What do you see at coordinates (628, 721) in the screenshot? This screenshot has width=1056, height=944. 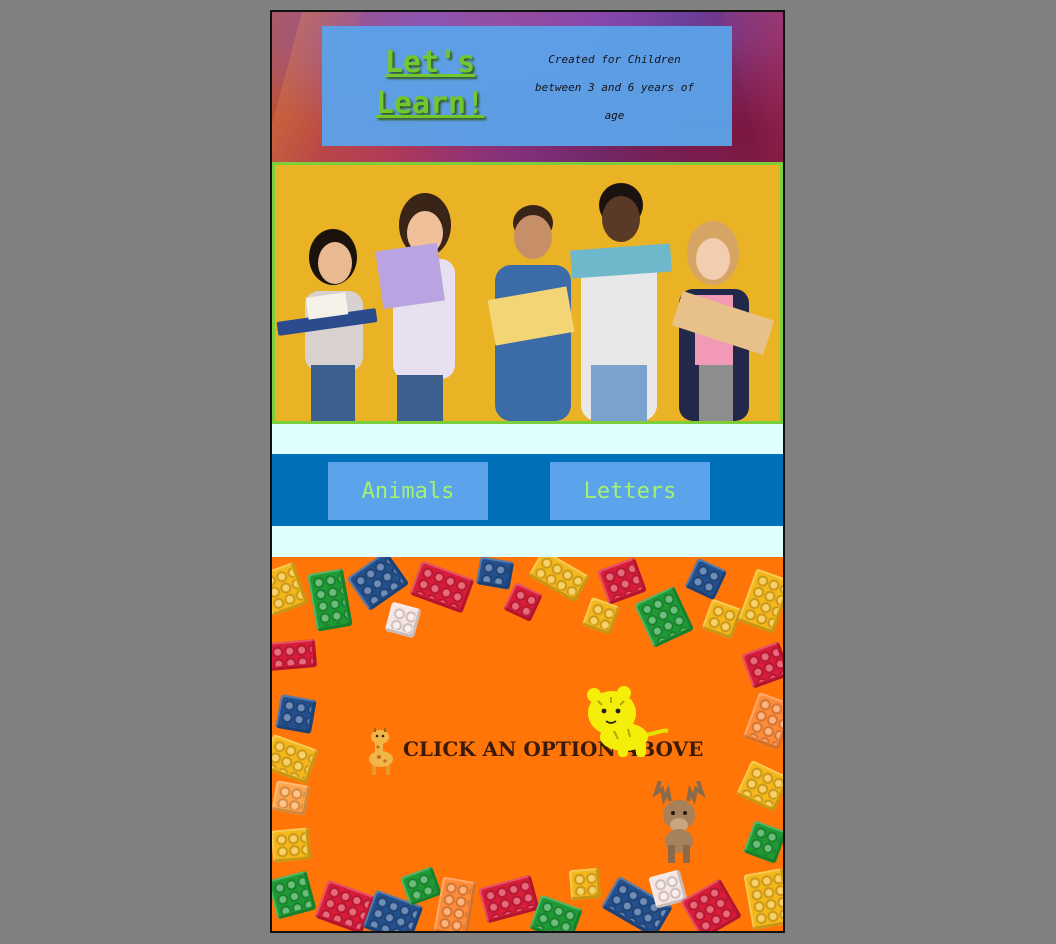 I see `tiger-icon` at bounding box center [628, 721].